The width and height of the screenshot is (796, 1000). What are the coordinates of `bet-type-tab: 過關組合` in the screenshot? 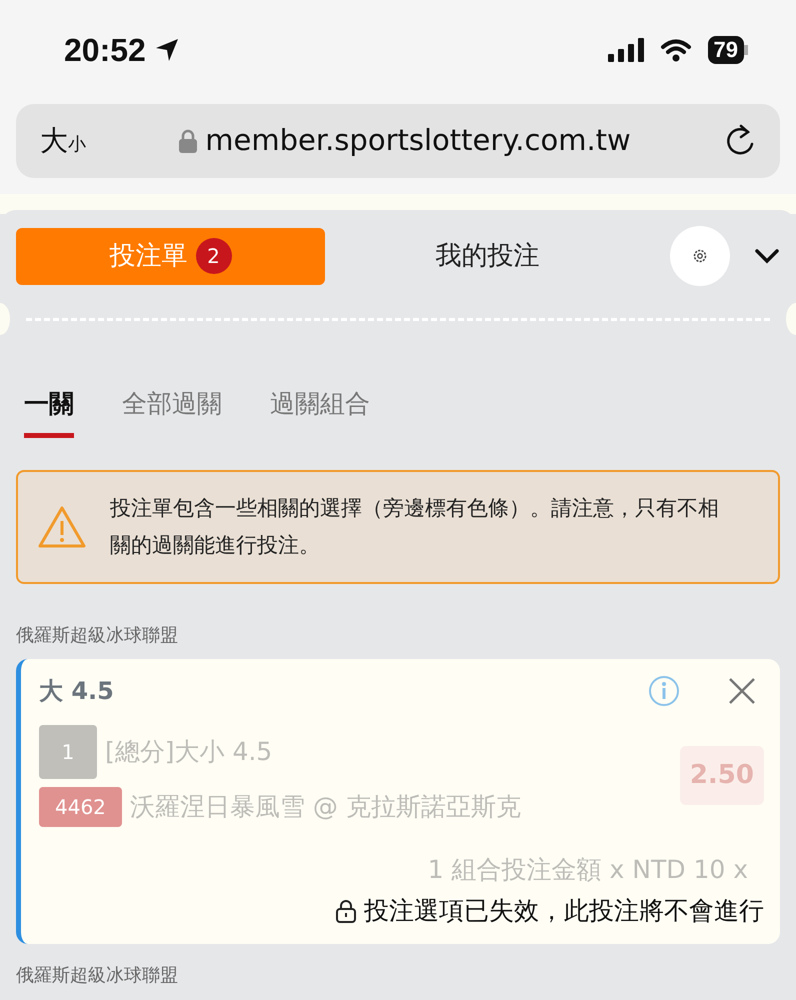 It's located at (320, 411).